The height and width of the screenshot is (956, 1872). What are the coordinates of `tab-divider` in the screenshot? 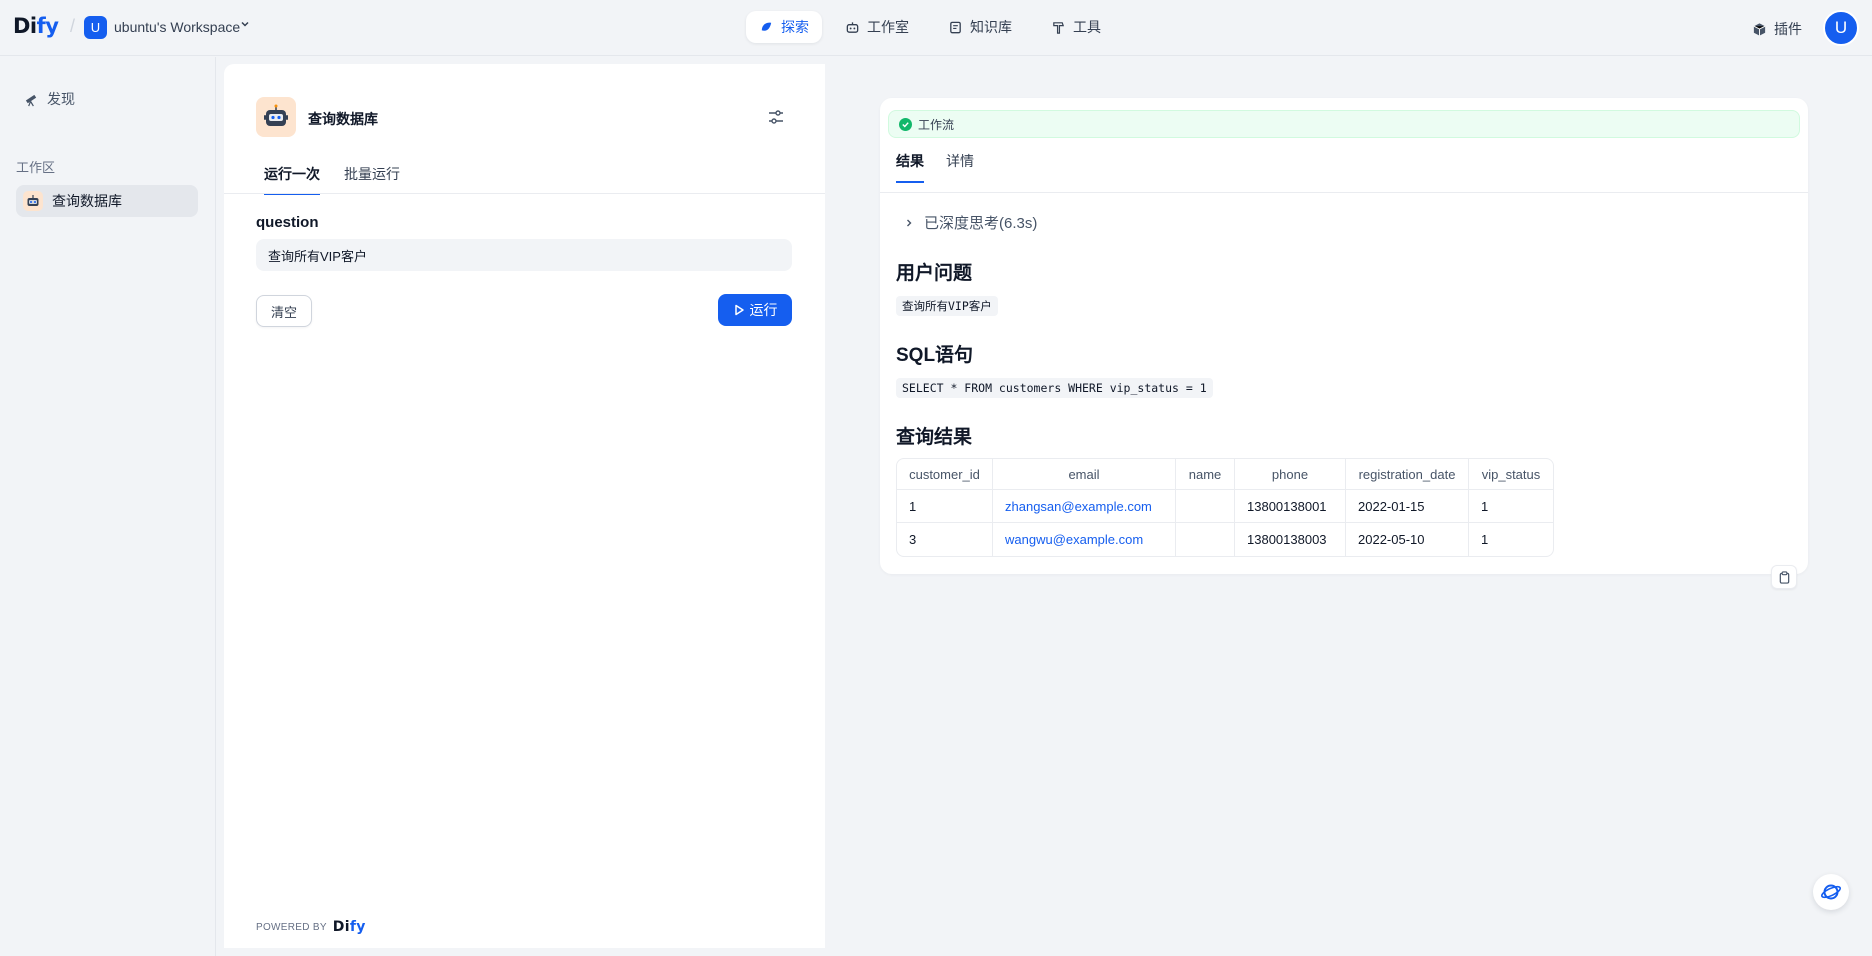 It's located at (524, 193).